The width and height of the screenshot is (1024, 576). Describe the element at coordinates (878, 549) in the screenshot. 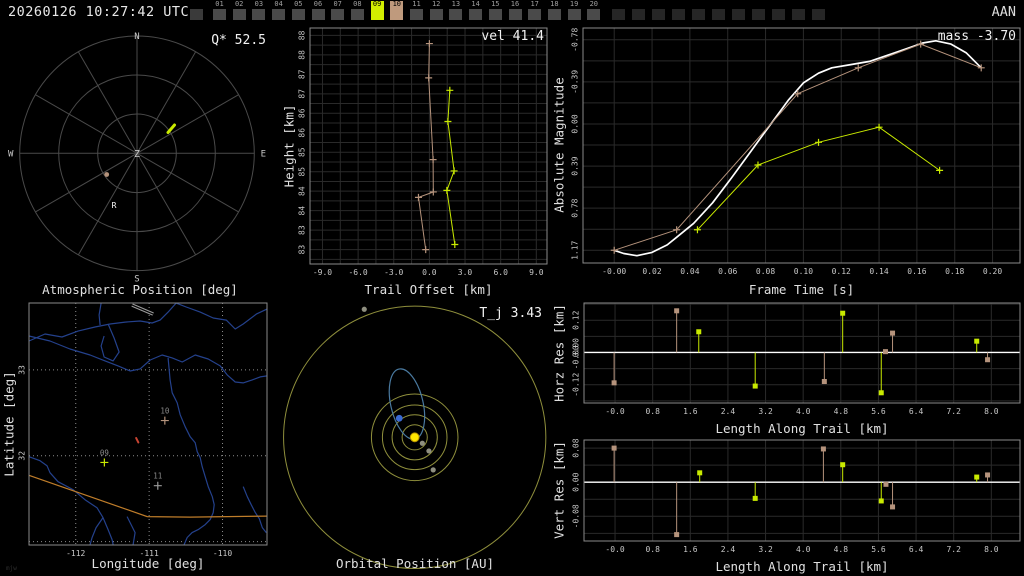

I see `x-tick-label: 5.6` at that location.